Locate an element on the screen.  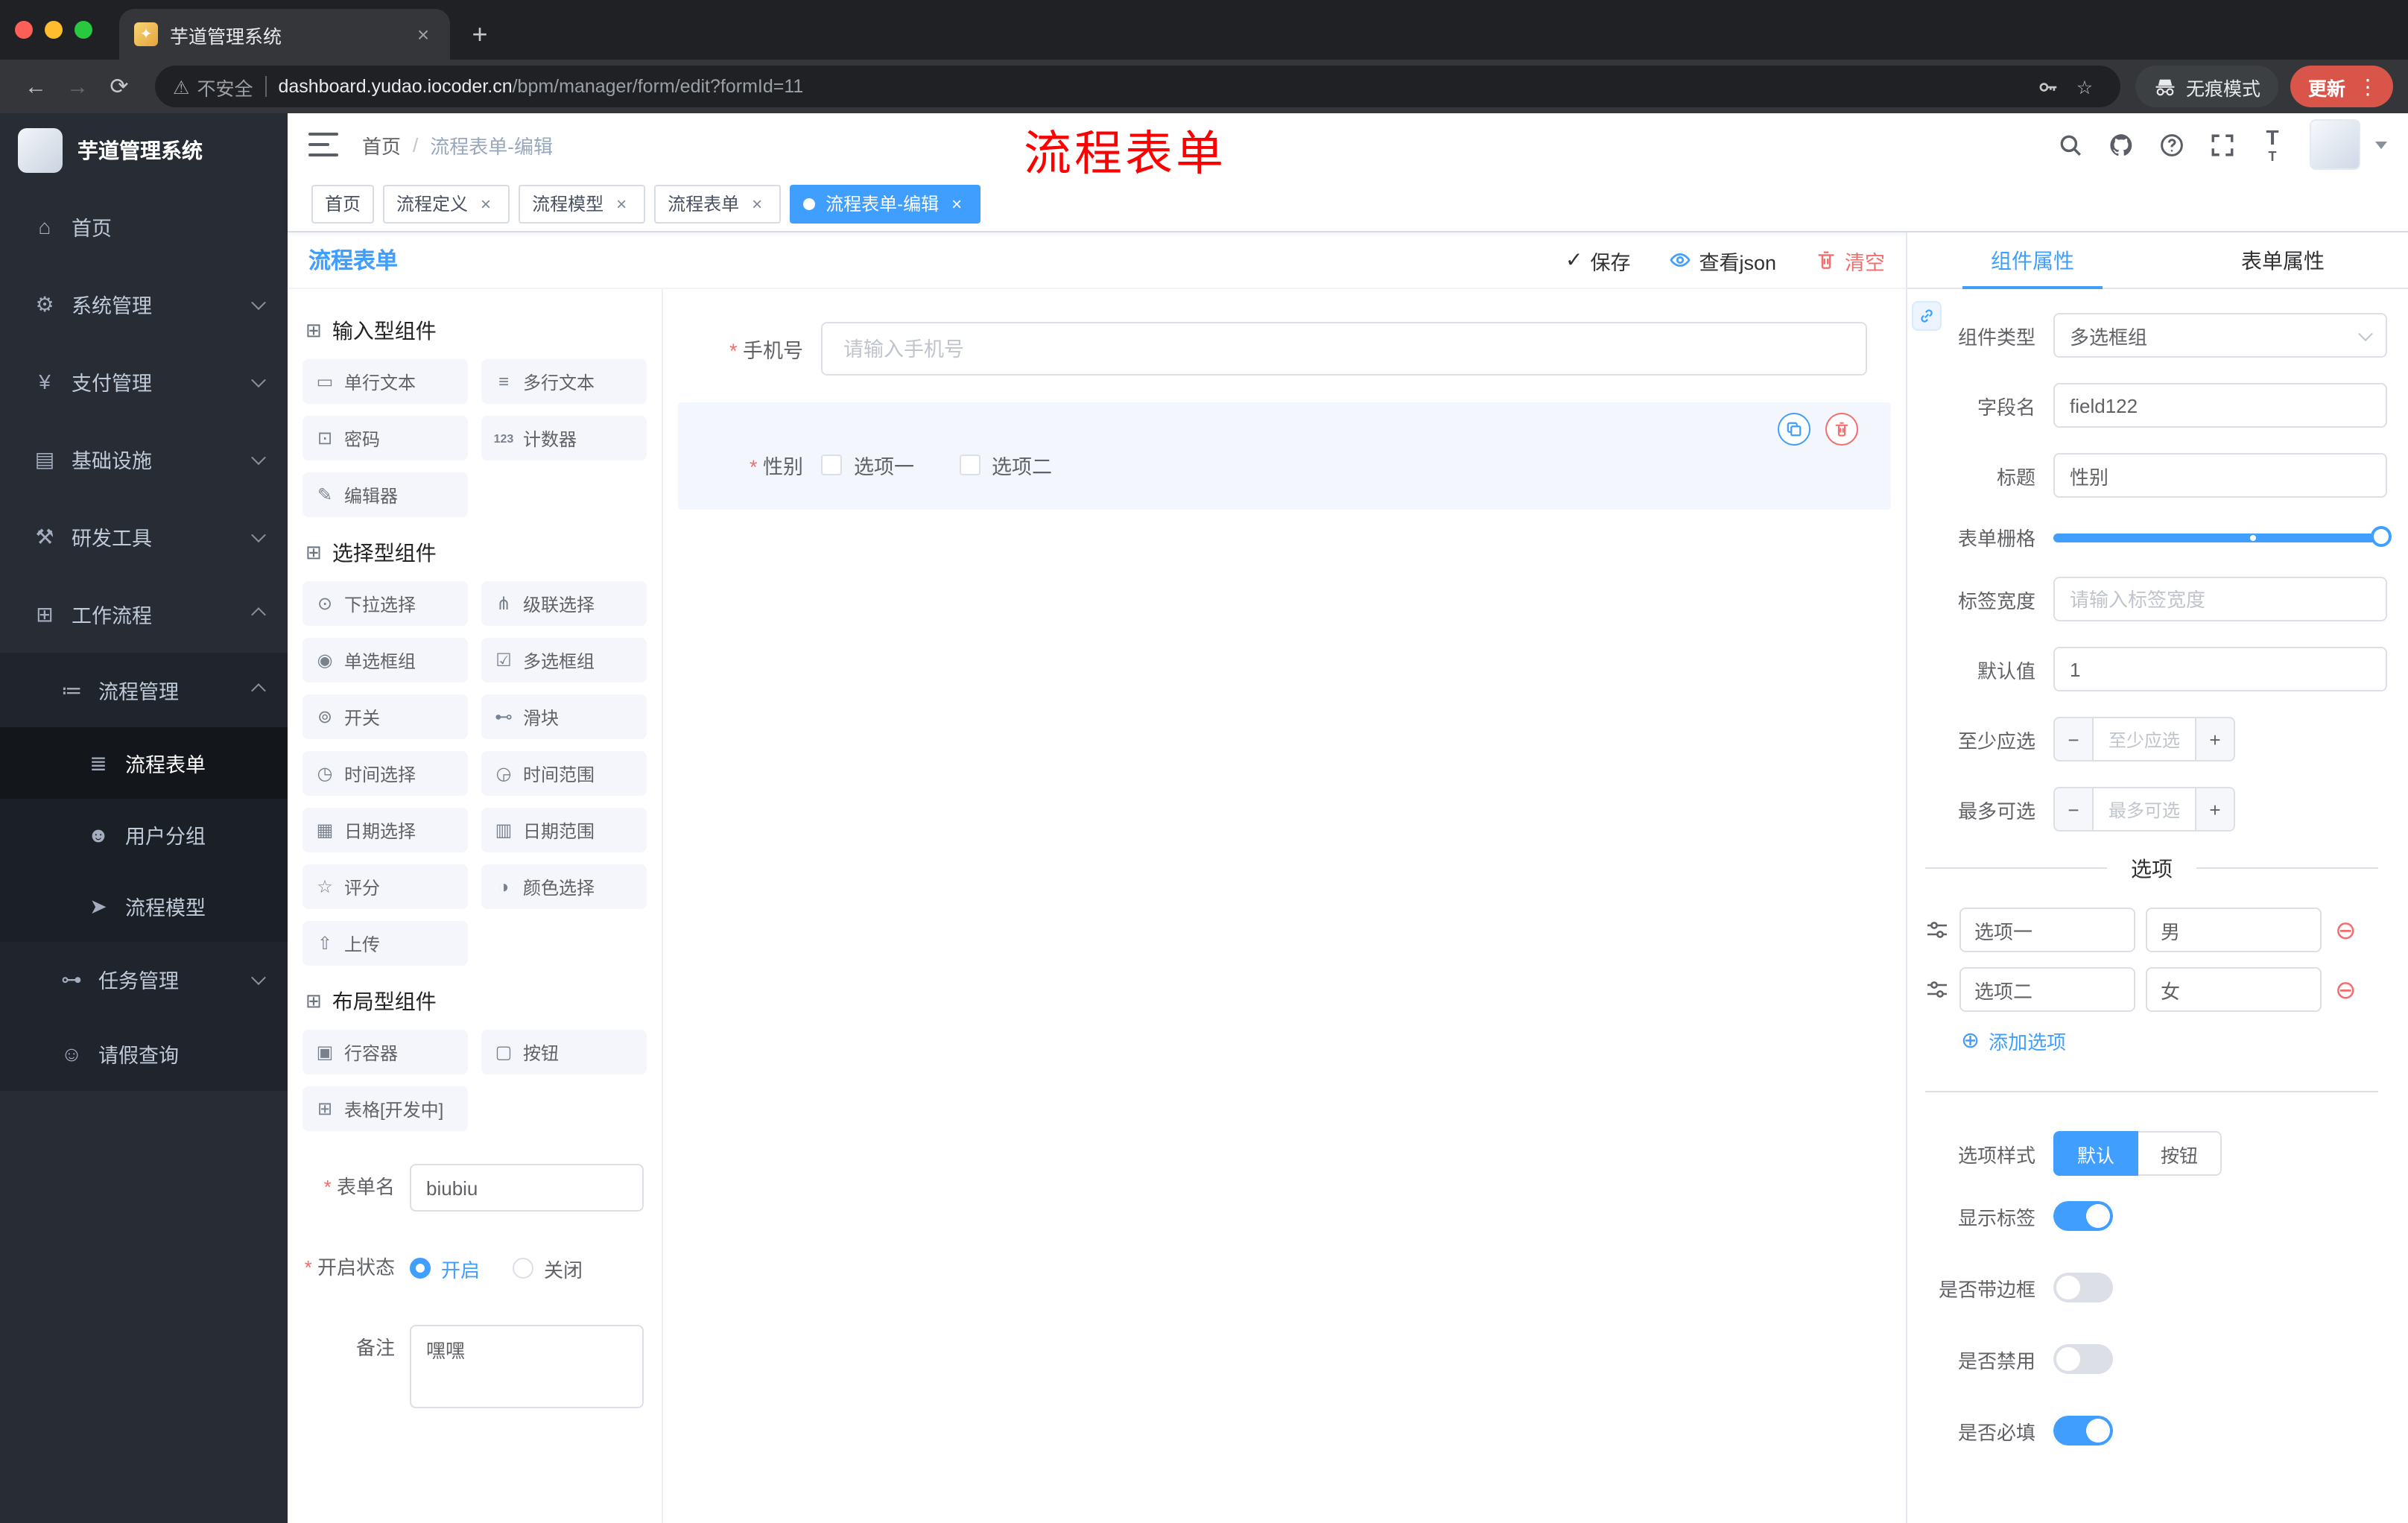
browser-tab: ✦ 芋道管理系统 × is located at coordinates (284, 35).